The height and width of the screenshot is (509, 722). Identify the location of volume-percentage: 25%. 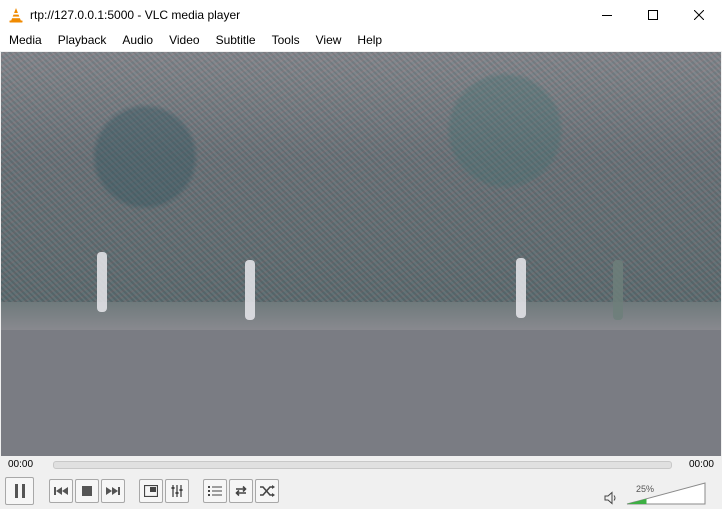
(645, 489).